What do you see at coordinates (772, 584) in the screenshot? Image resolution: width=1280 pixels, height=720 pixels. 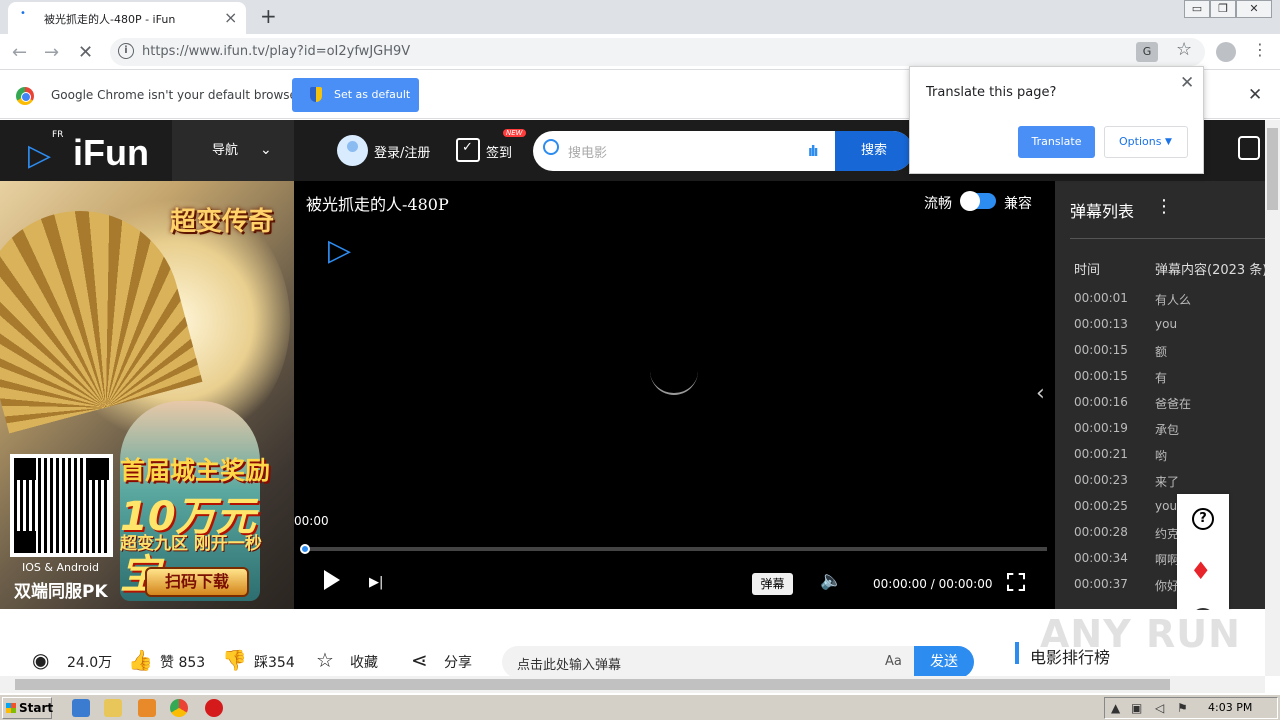 I see `danmu-toggle-button: 弹幕` at bounding box center [772, 584].